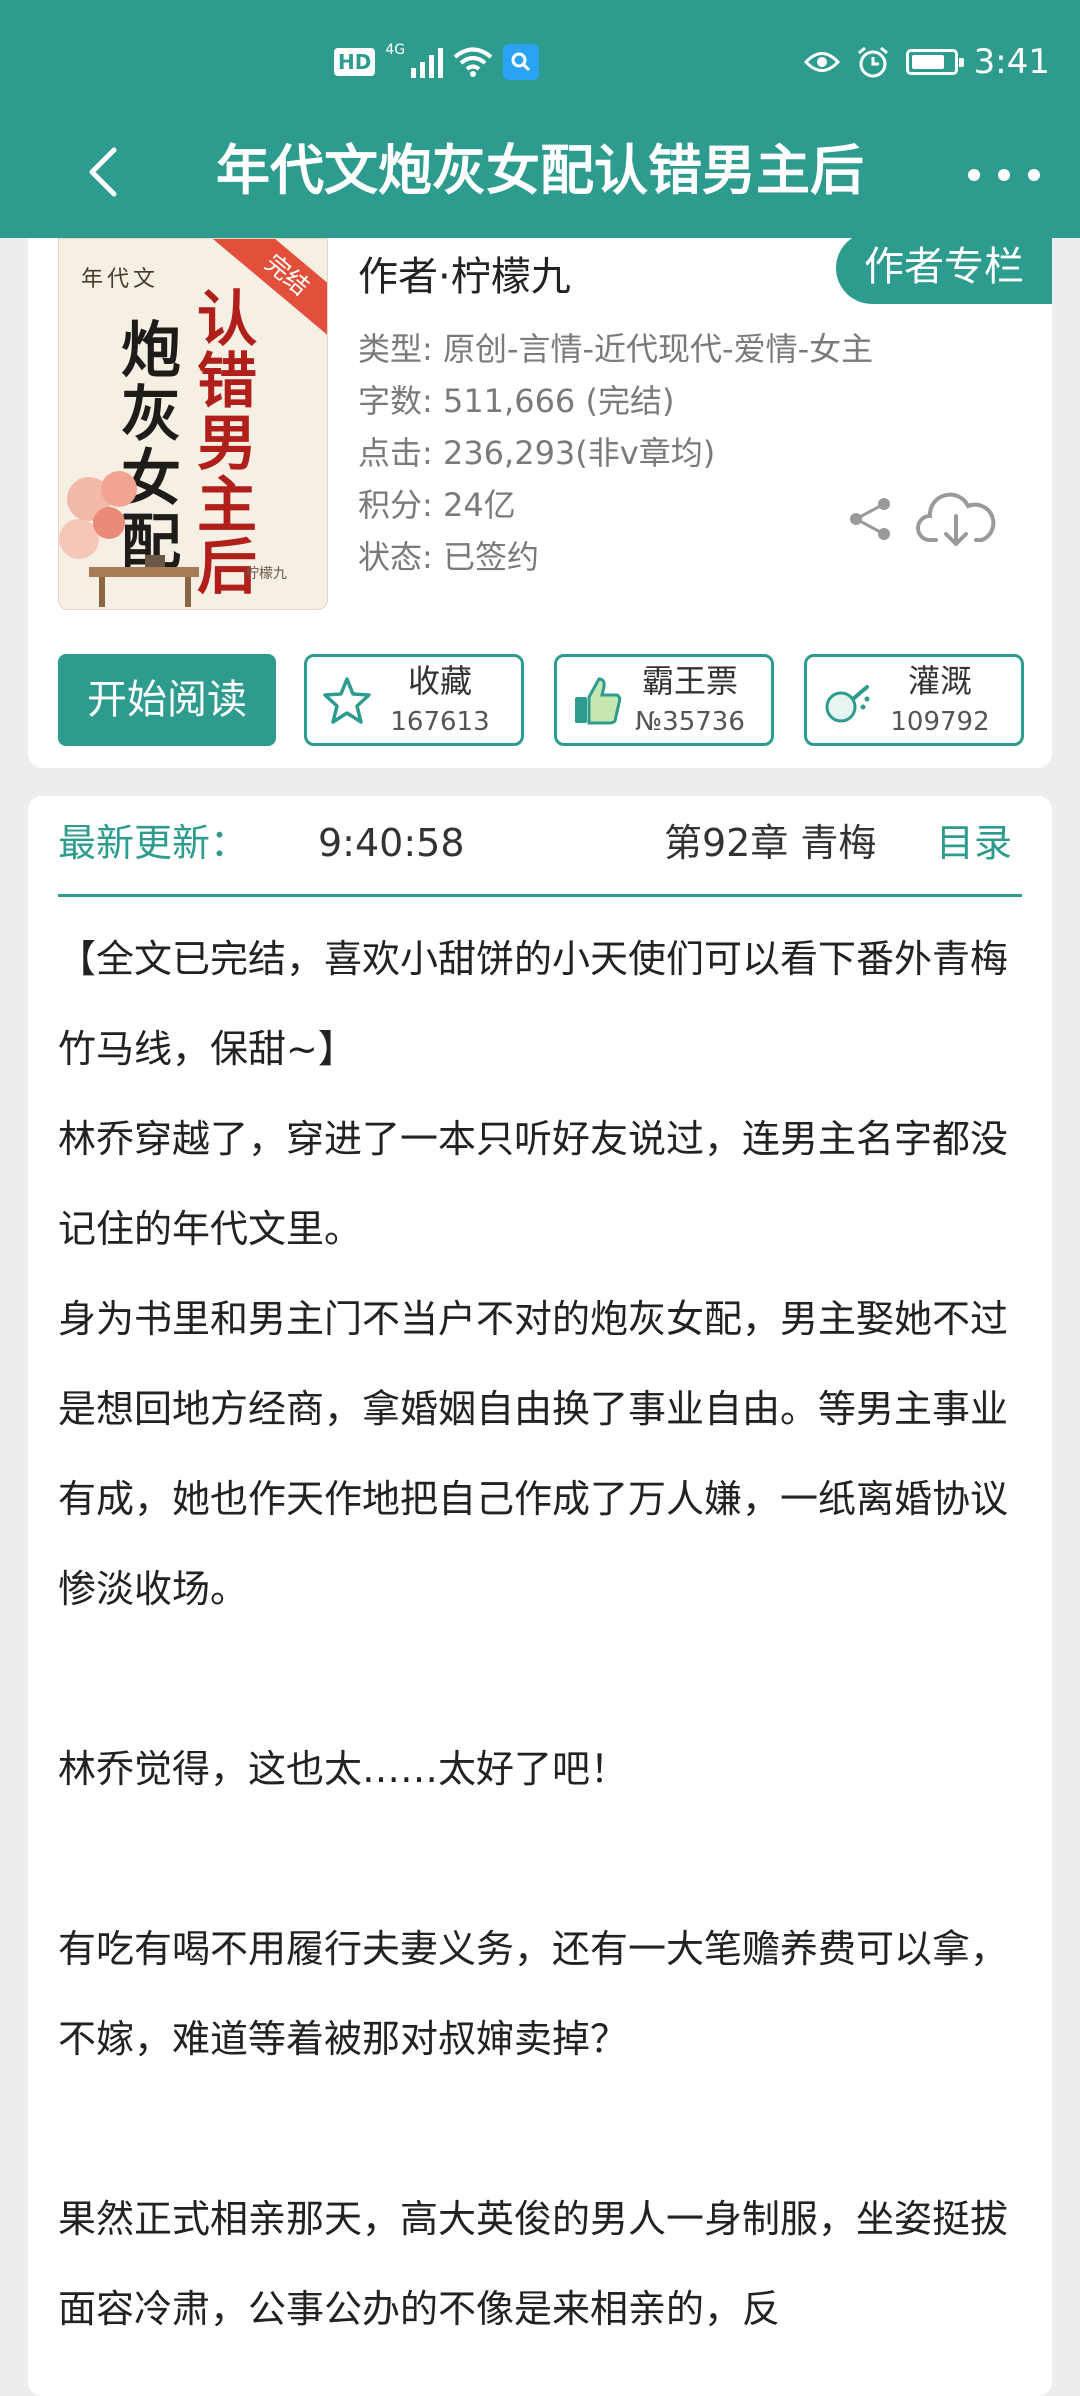  Describe the element at coordinates (690, 722) in the screenshot. I see `ticket-count: №35736` at that location.